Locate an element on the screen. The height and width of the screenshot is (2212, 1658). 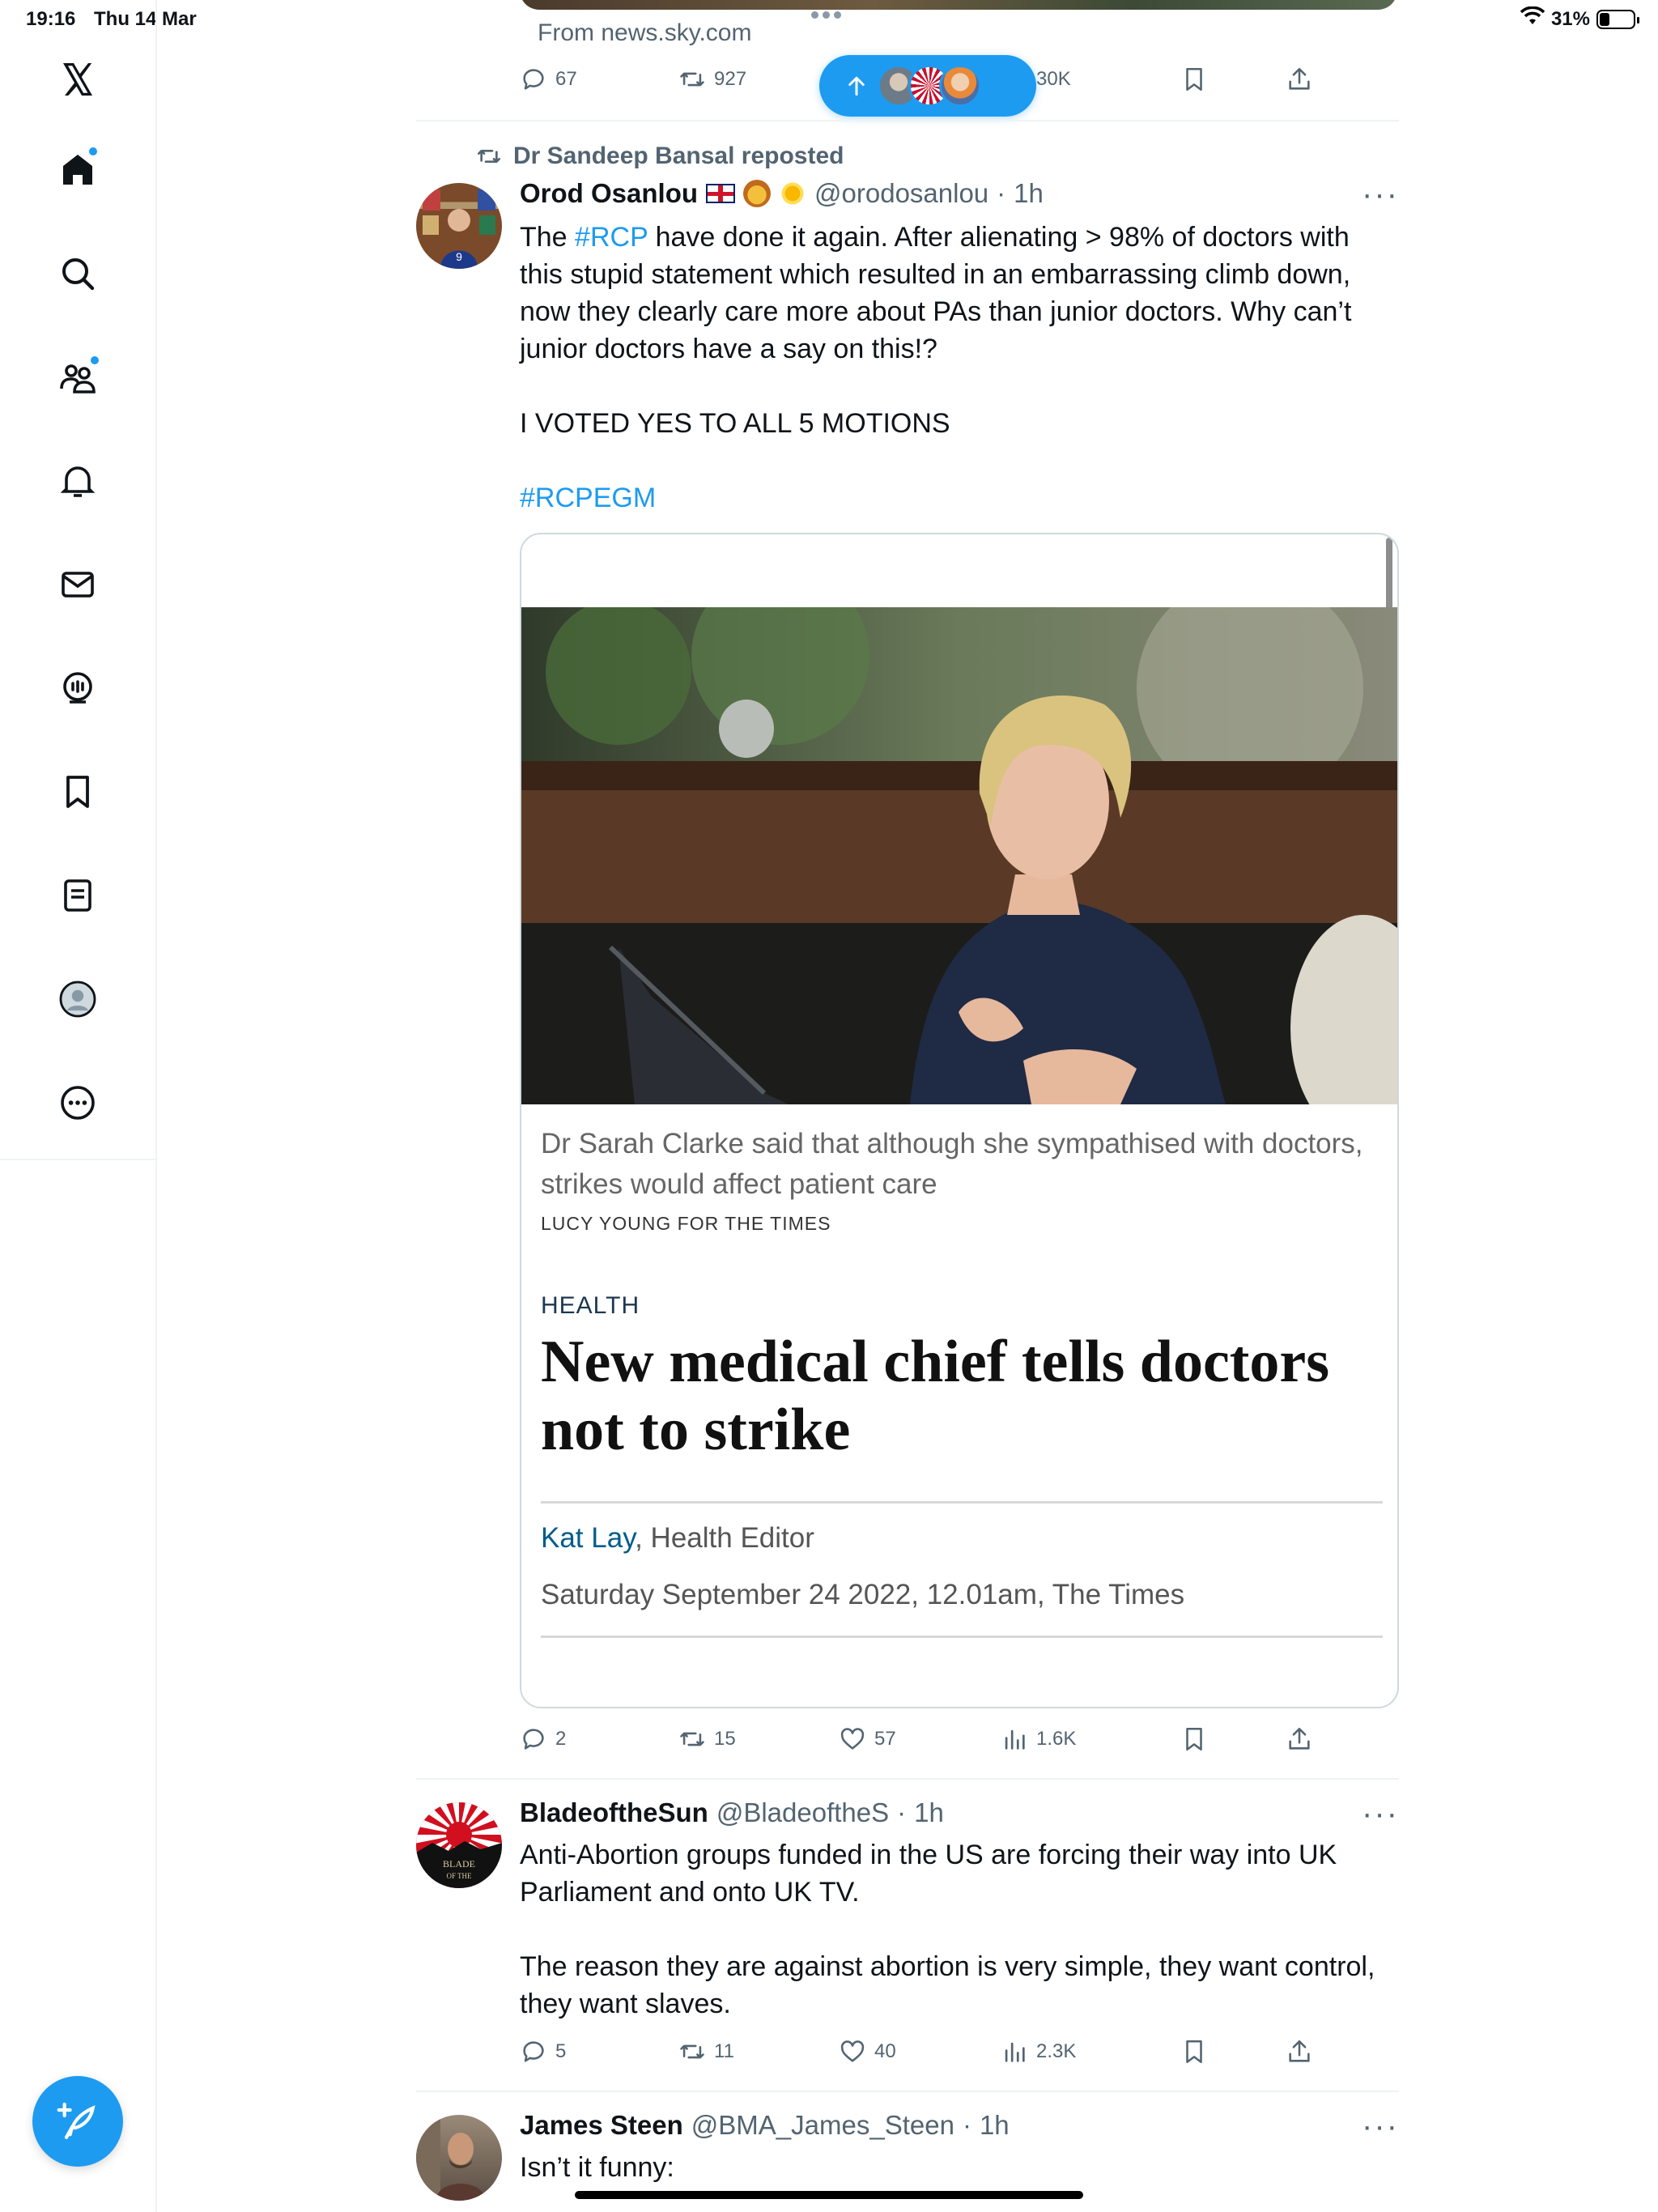
avatar is located at coordinates (459, 2158).